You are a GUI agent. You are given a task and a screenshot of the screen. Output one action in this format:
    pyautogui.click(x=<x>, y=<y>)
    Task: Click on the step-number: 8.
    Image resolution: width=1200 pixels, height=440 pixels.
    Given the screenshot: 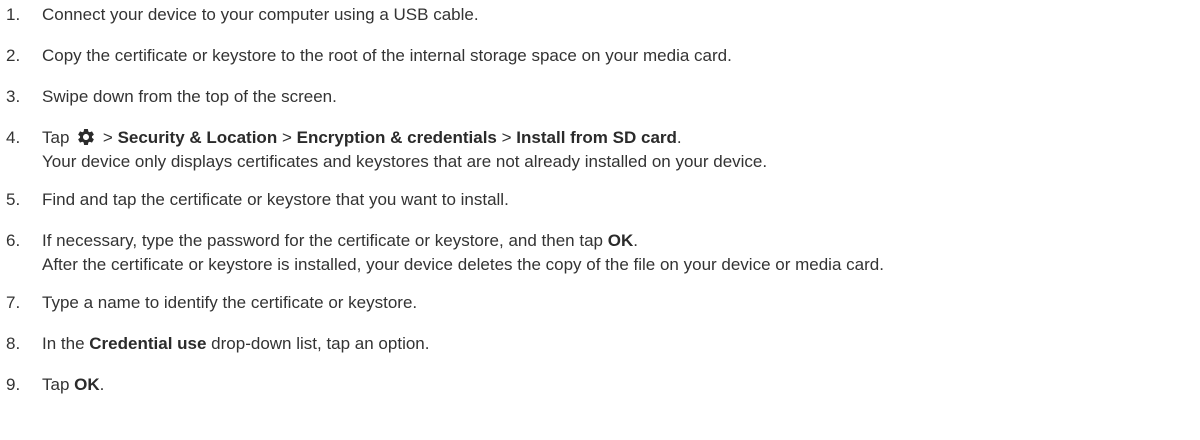 What is the action you would take?
    pyautogui.click(x=13, y=343)
    